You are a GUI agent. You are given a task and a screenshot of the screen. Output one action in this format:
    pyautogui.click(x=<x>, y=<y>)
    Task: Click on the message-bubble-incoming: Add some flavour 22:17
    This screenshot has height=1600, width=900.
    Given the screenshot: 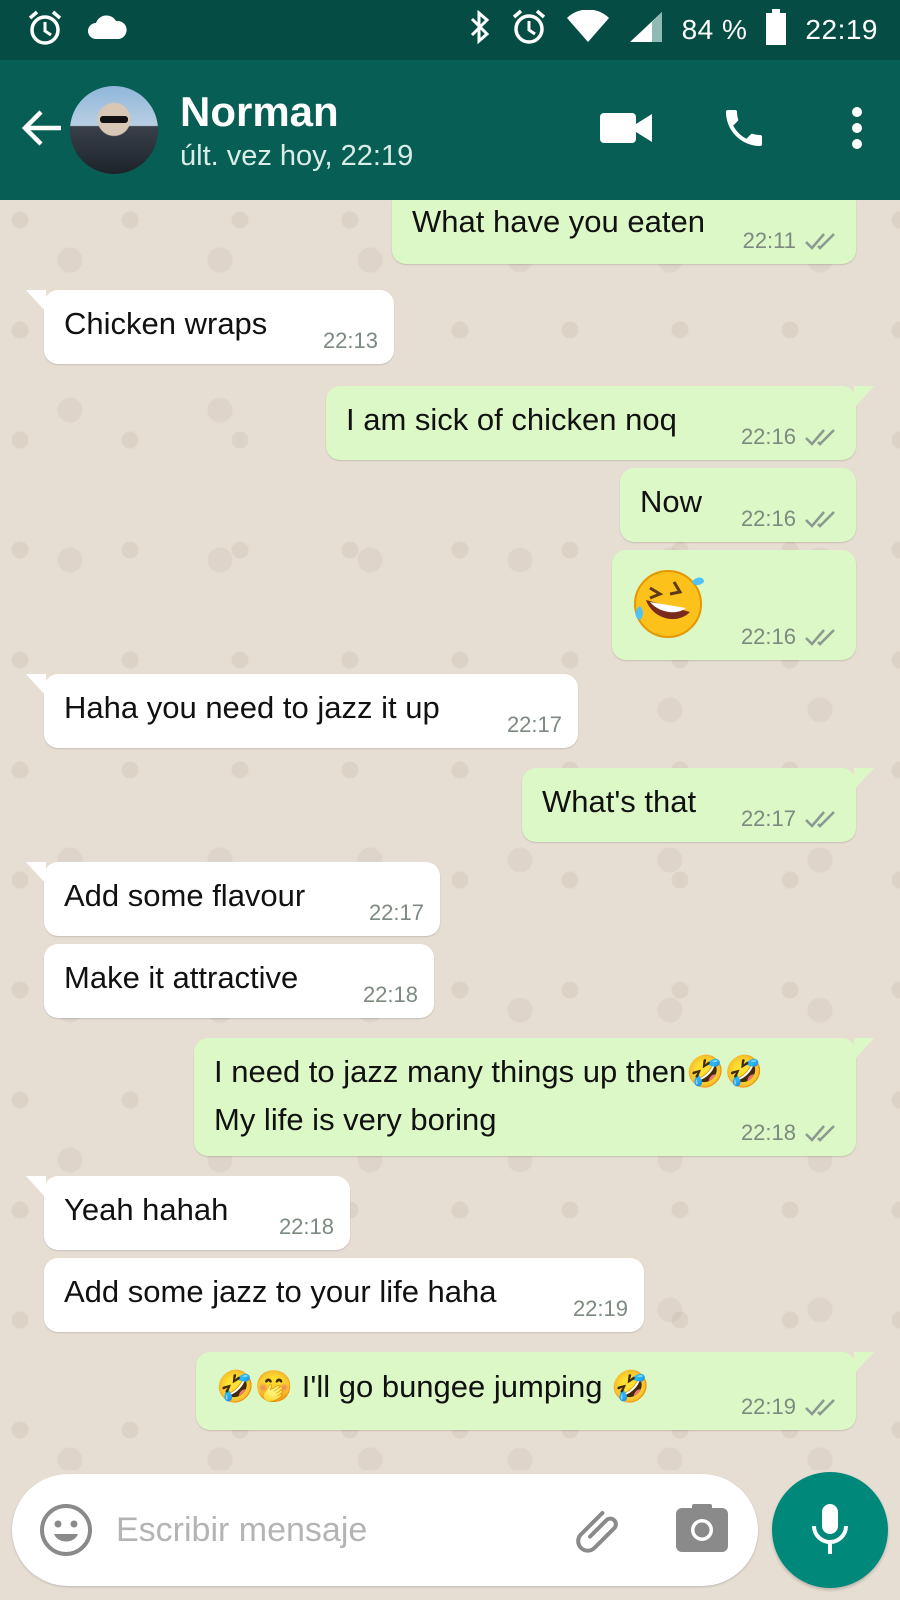 What is the action you would take?
    pyautogui.click(x=233, y=899)
    